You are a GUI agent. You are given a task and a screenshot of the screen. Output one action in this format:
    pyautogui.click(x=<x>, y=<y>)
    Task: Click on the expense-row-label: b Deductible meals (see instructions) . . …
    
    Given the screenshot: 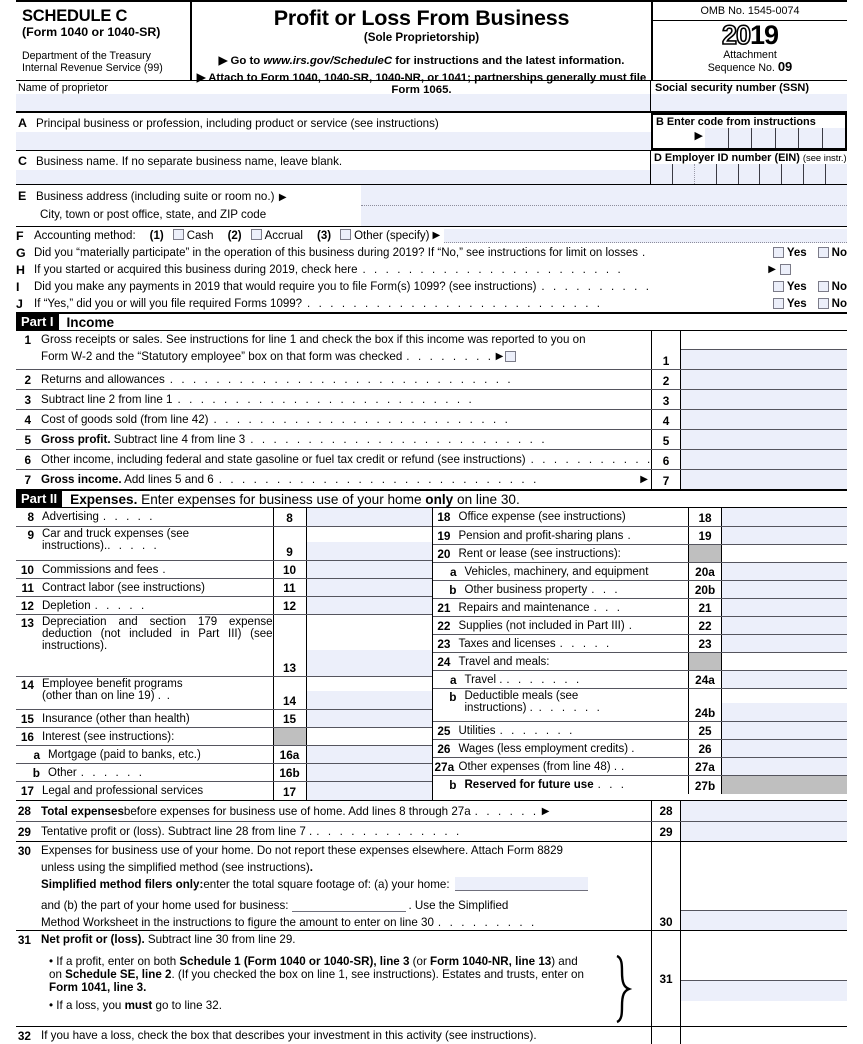 What is the action you would take?
    pyautogui.click(x=561, y=705)
    